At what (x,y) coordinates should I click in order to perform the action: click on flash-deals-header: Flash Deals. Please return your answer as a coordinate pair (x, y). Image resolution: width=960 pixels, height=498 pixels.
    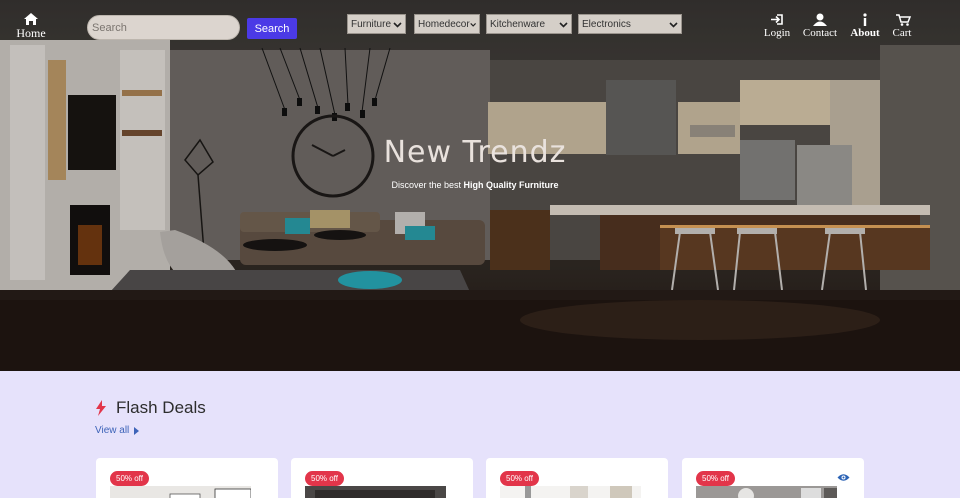
    Looking at the image, I should click on (150, 408).